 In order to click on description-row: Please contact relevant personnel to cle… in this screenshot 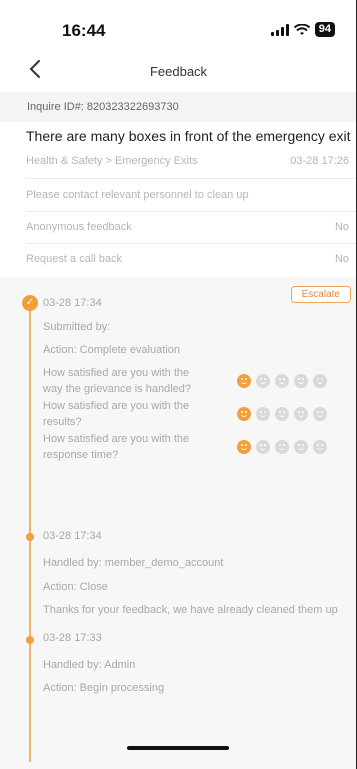, I will do `click(187, 195)`.